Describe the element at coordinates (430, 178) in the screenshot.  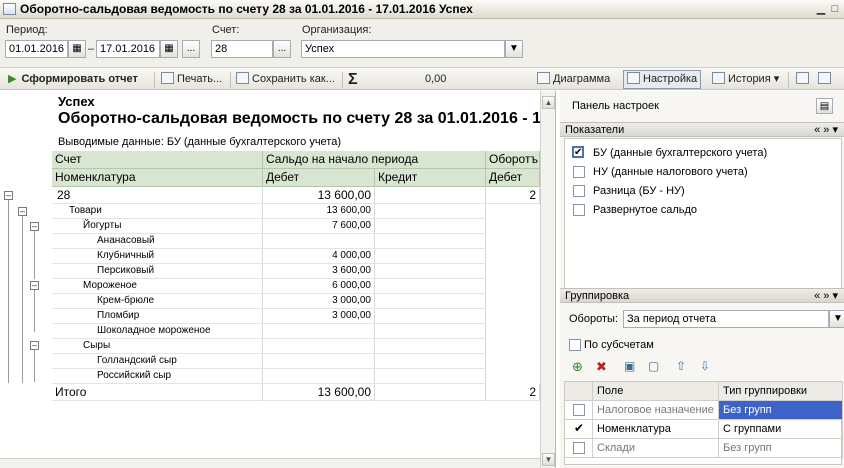
I see `header-credit: Кредит` at that location.